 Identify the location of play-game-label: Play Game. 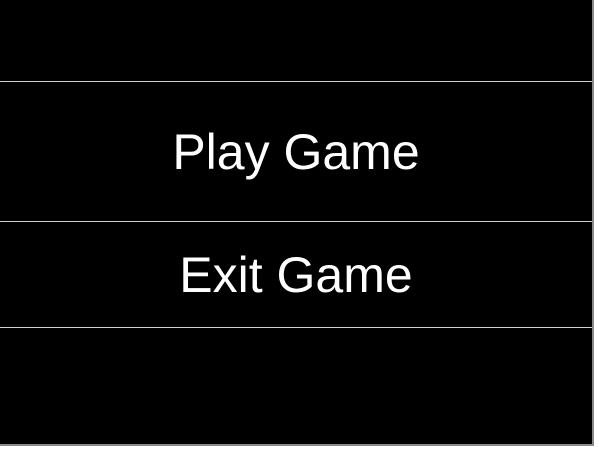
(296, 151).